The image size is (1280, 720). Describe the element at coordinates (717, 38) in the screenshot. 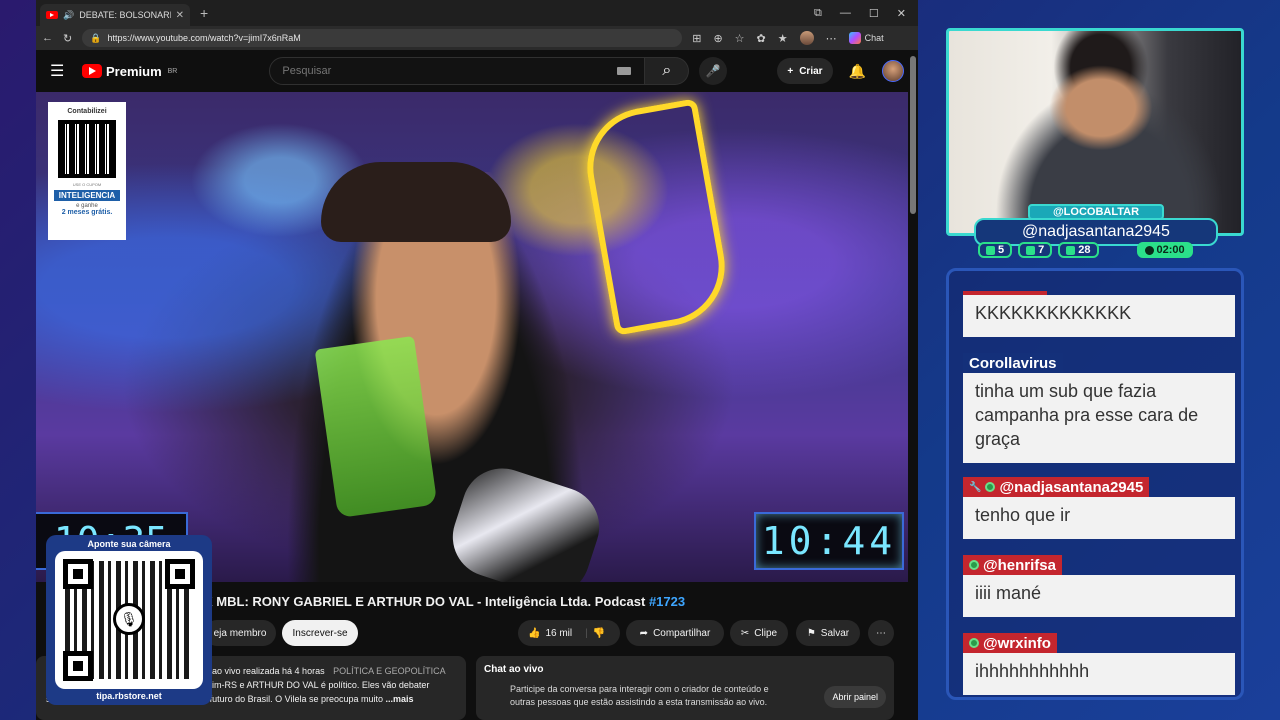

I see `zoom-icon: ⊕` at that location.